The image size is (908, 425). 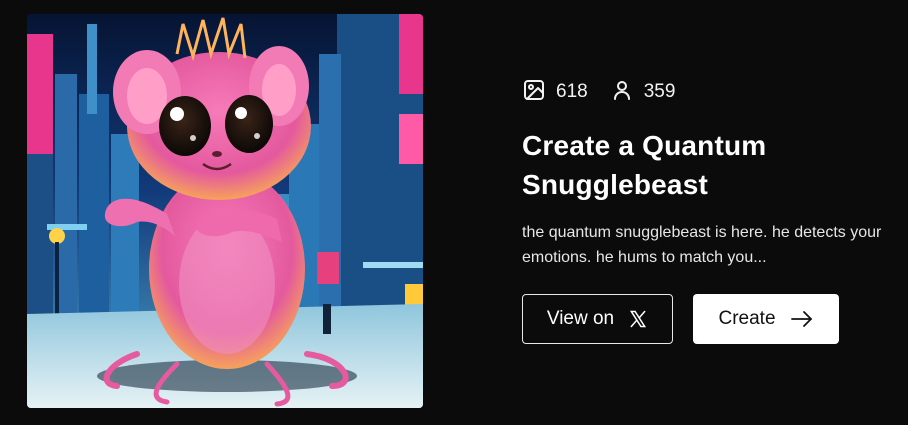 What do you see at coordinates (680, 319) in the screenshot?
I see `action-buttons: View on Create` at bounding box center [680, 319].